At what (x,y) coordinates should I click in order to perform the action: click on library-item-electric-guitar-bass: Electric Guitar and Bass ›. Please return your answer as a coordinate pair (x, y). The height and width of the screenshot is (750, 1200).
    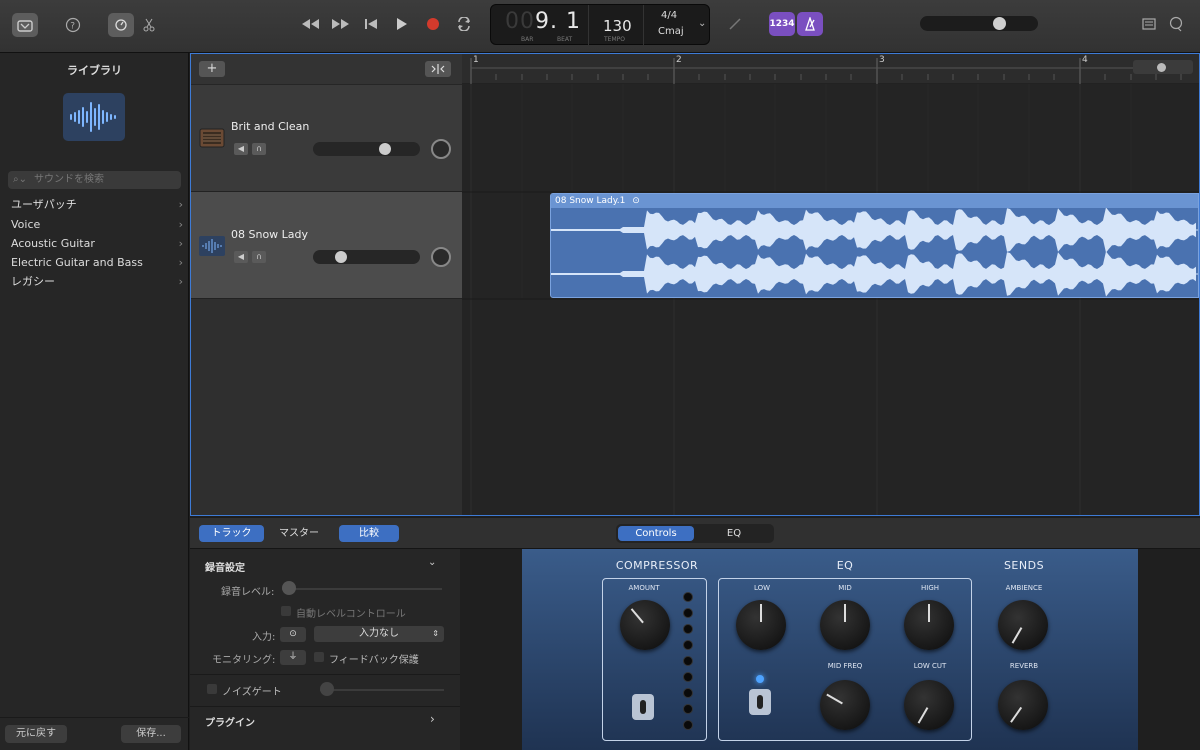
    Looking at the image, I should click on (94, 262).